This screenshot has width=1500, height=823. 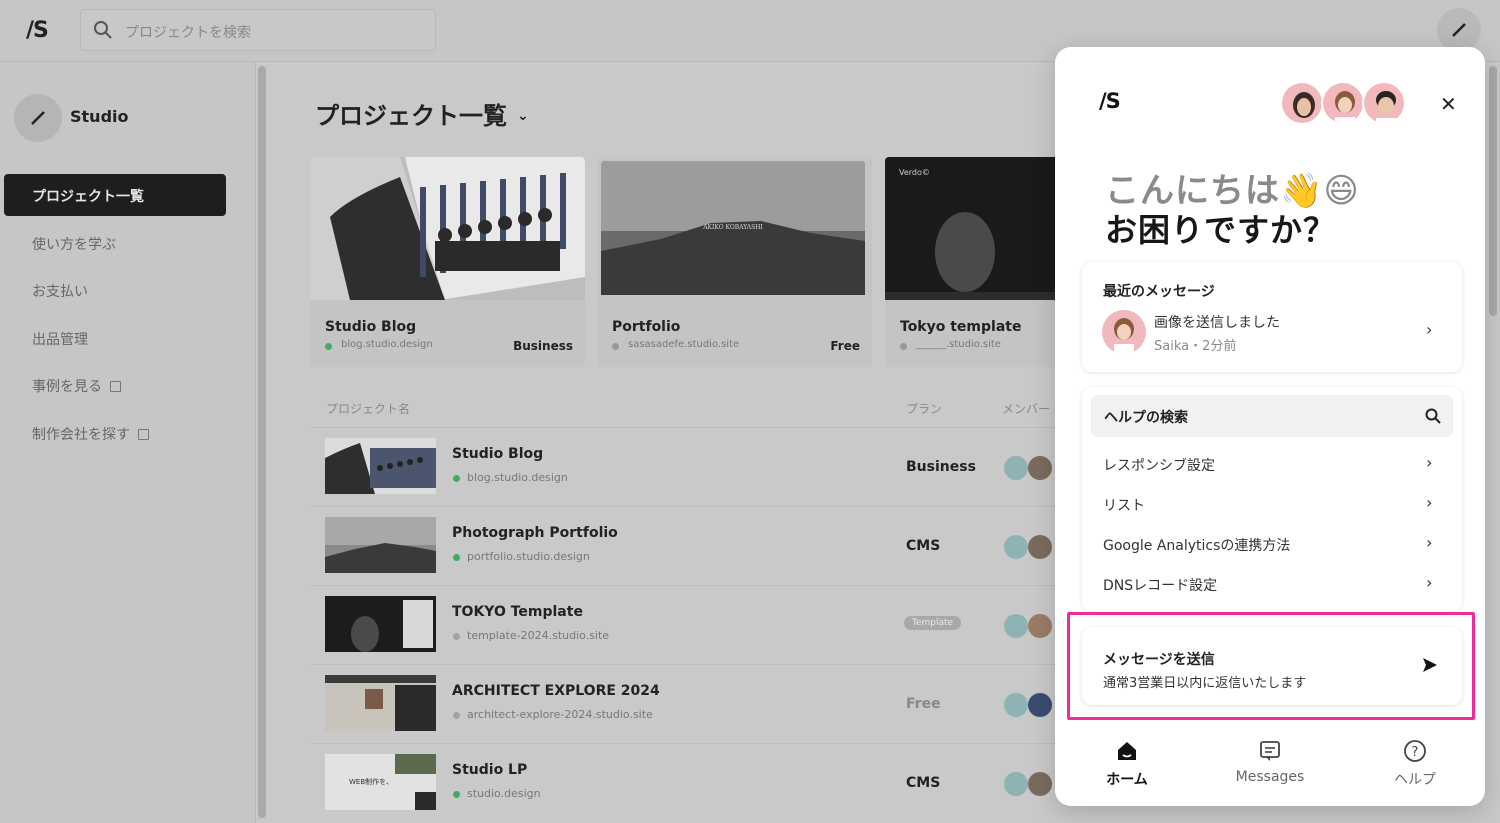 What do you see at coordinates (1459, 30) in the screenshot?
I see `edit-button` at bounding box center [1459, 30].